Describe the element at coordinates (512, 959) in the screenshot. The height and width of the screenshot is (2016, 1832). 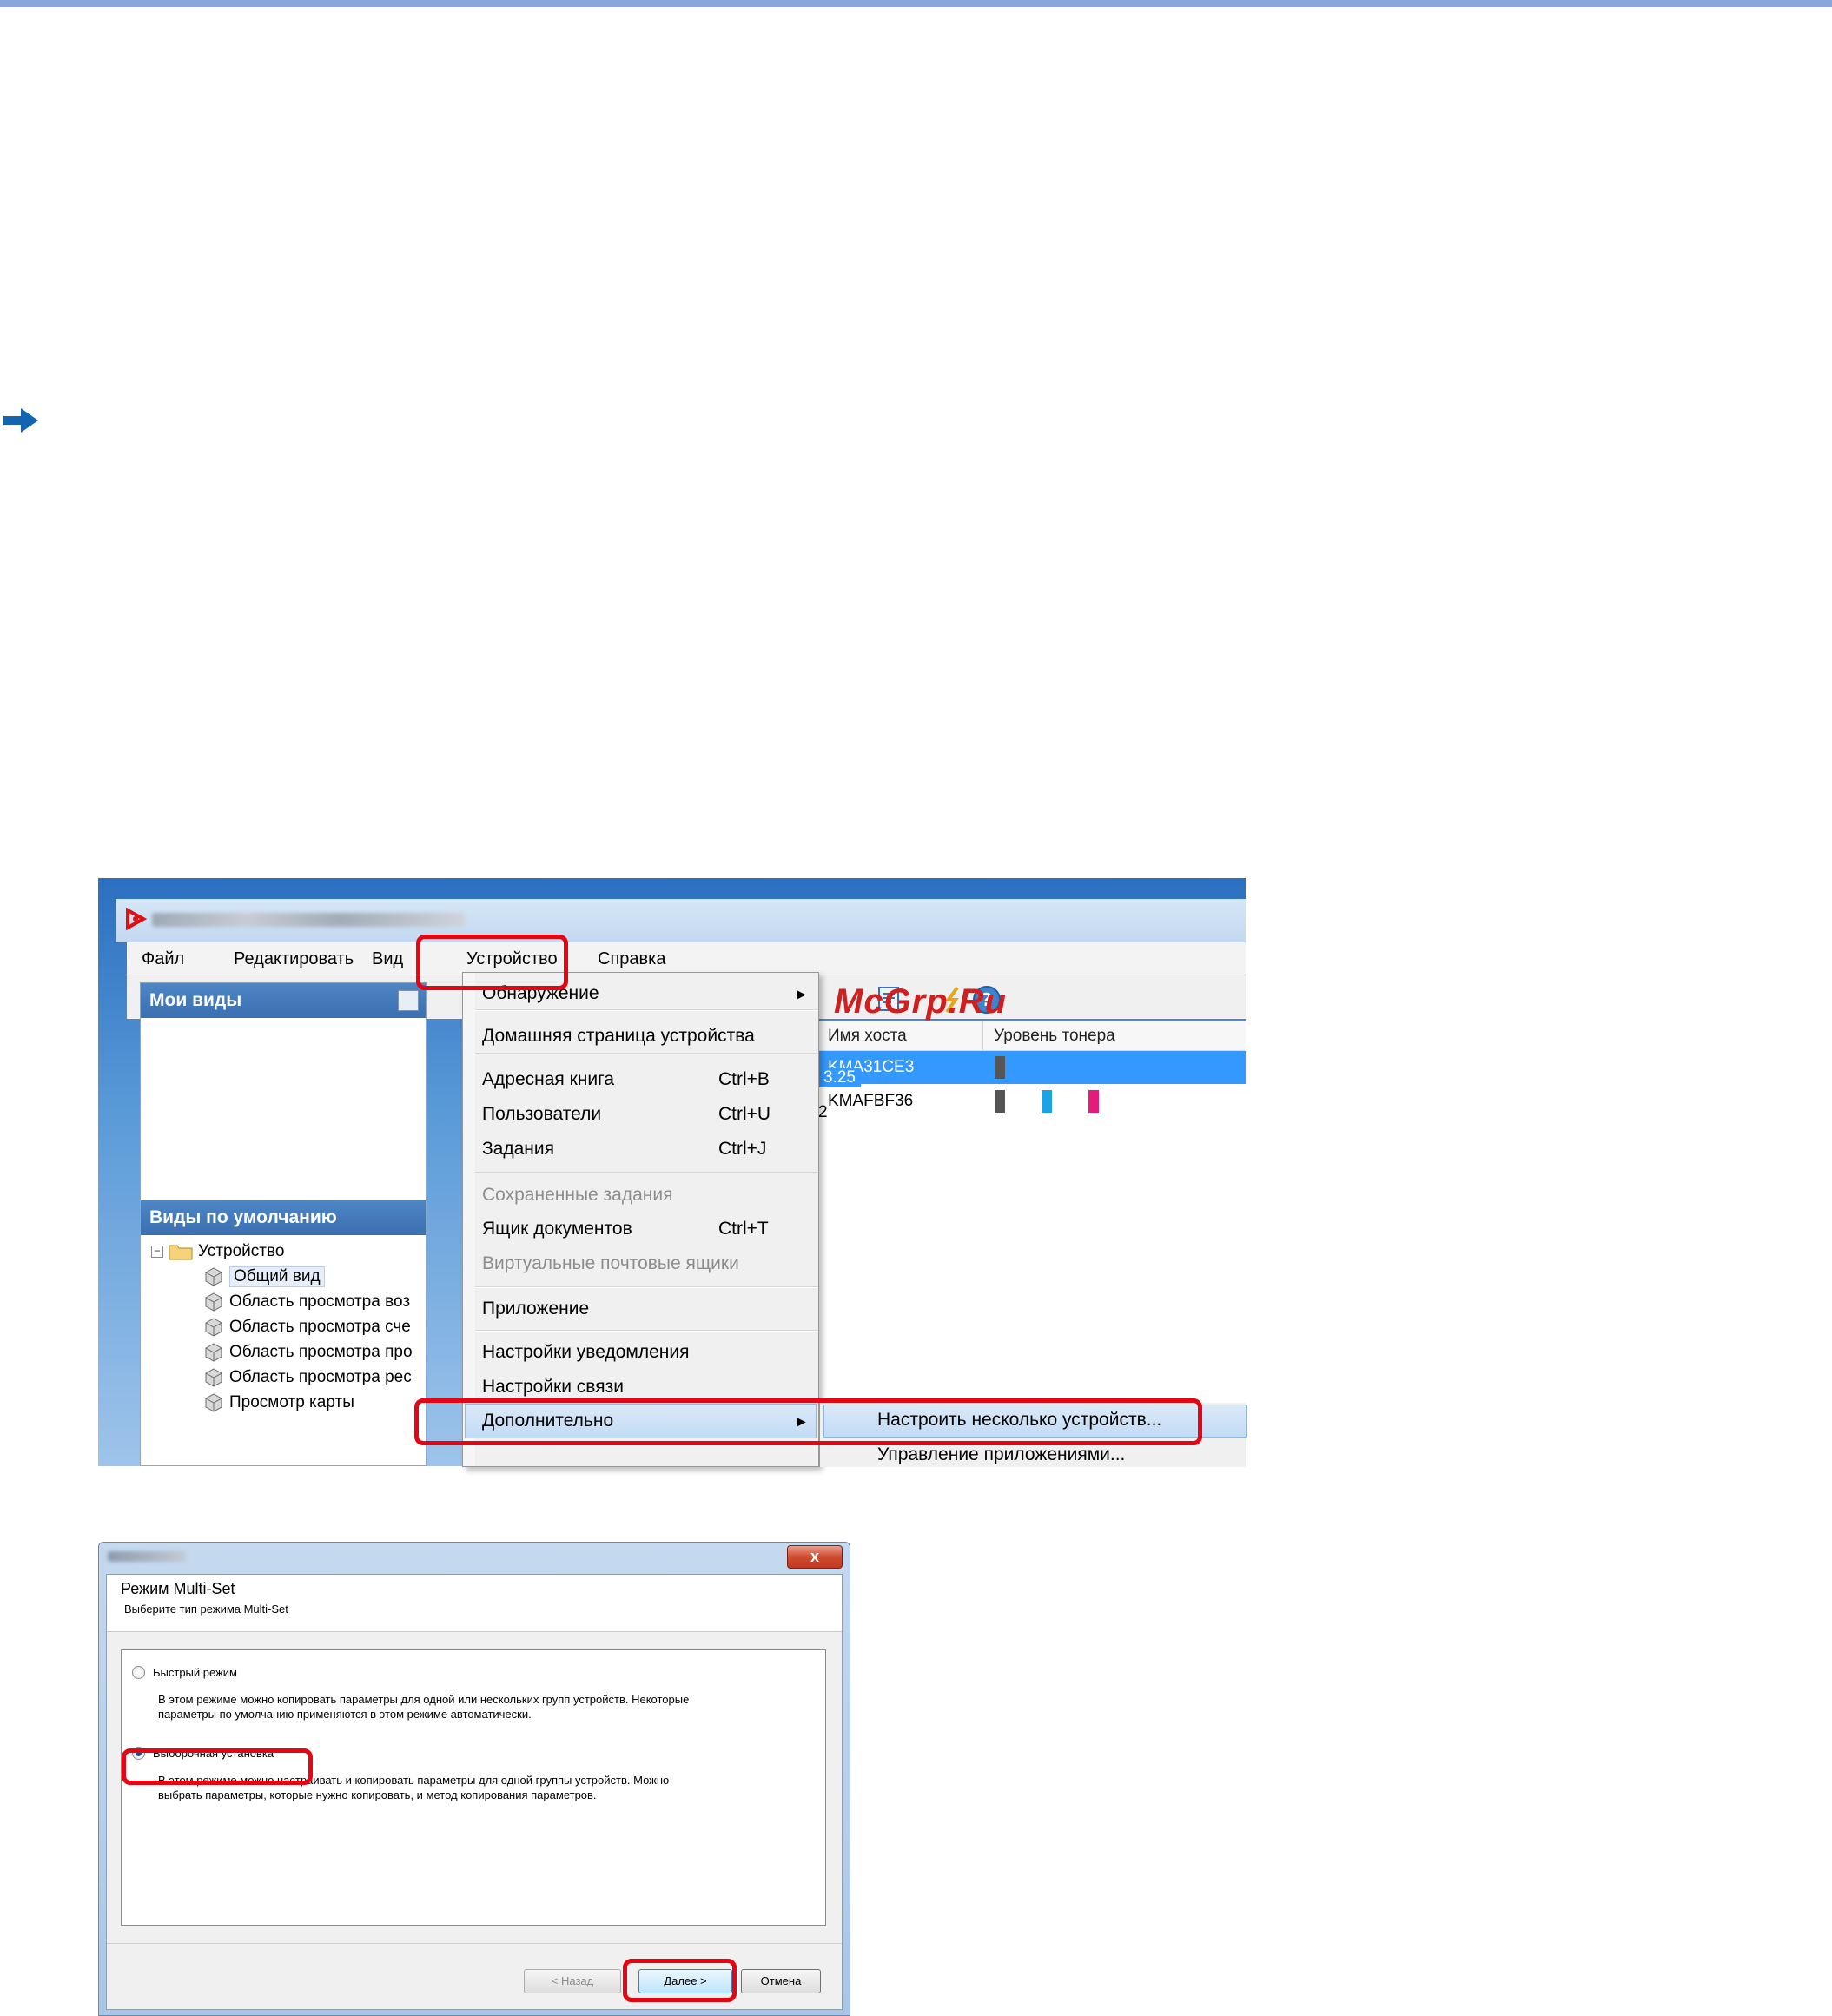
I see `menu-device: Устройство` at that location.